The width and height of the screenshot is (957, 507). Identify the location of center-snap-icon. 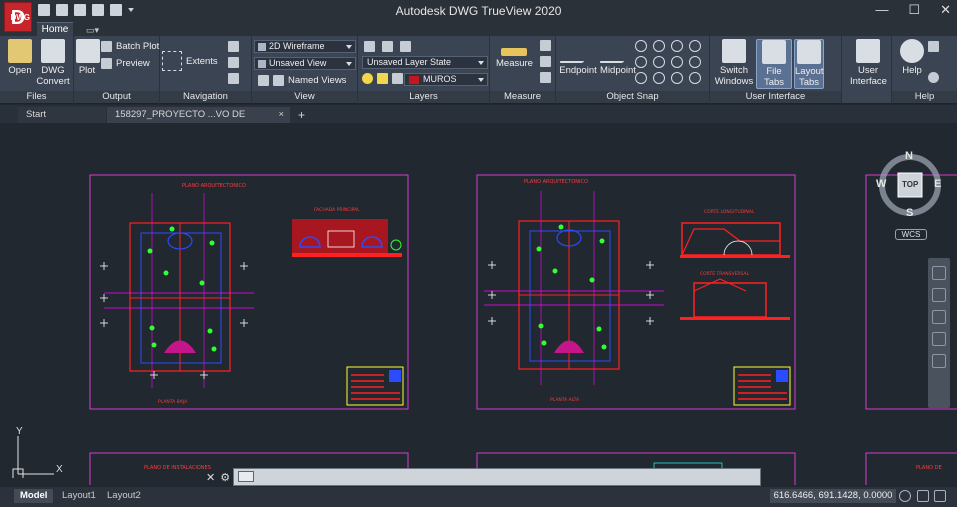
(641, 46).